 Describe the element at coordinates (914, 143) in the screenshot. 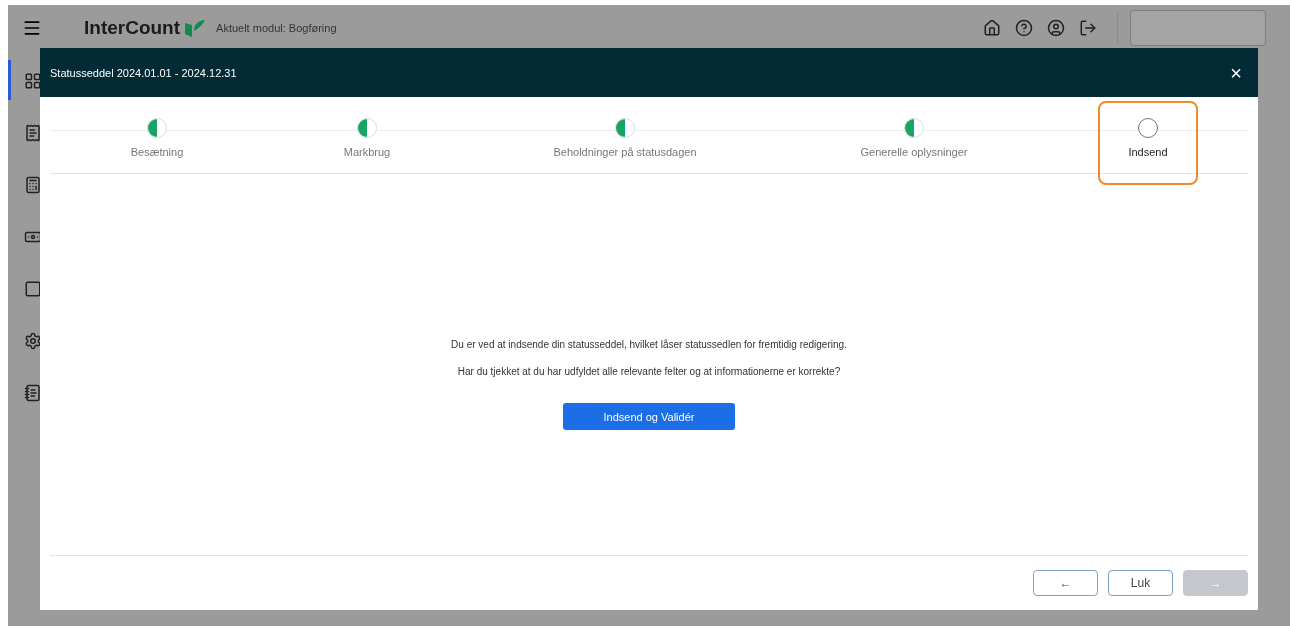

I see `step-tab: Generelle oplysninger` at that location.